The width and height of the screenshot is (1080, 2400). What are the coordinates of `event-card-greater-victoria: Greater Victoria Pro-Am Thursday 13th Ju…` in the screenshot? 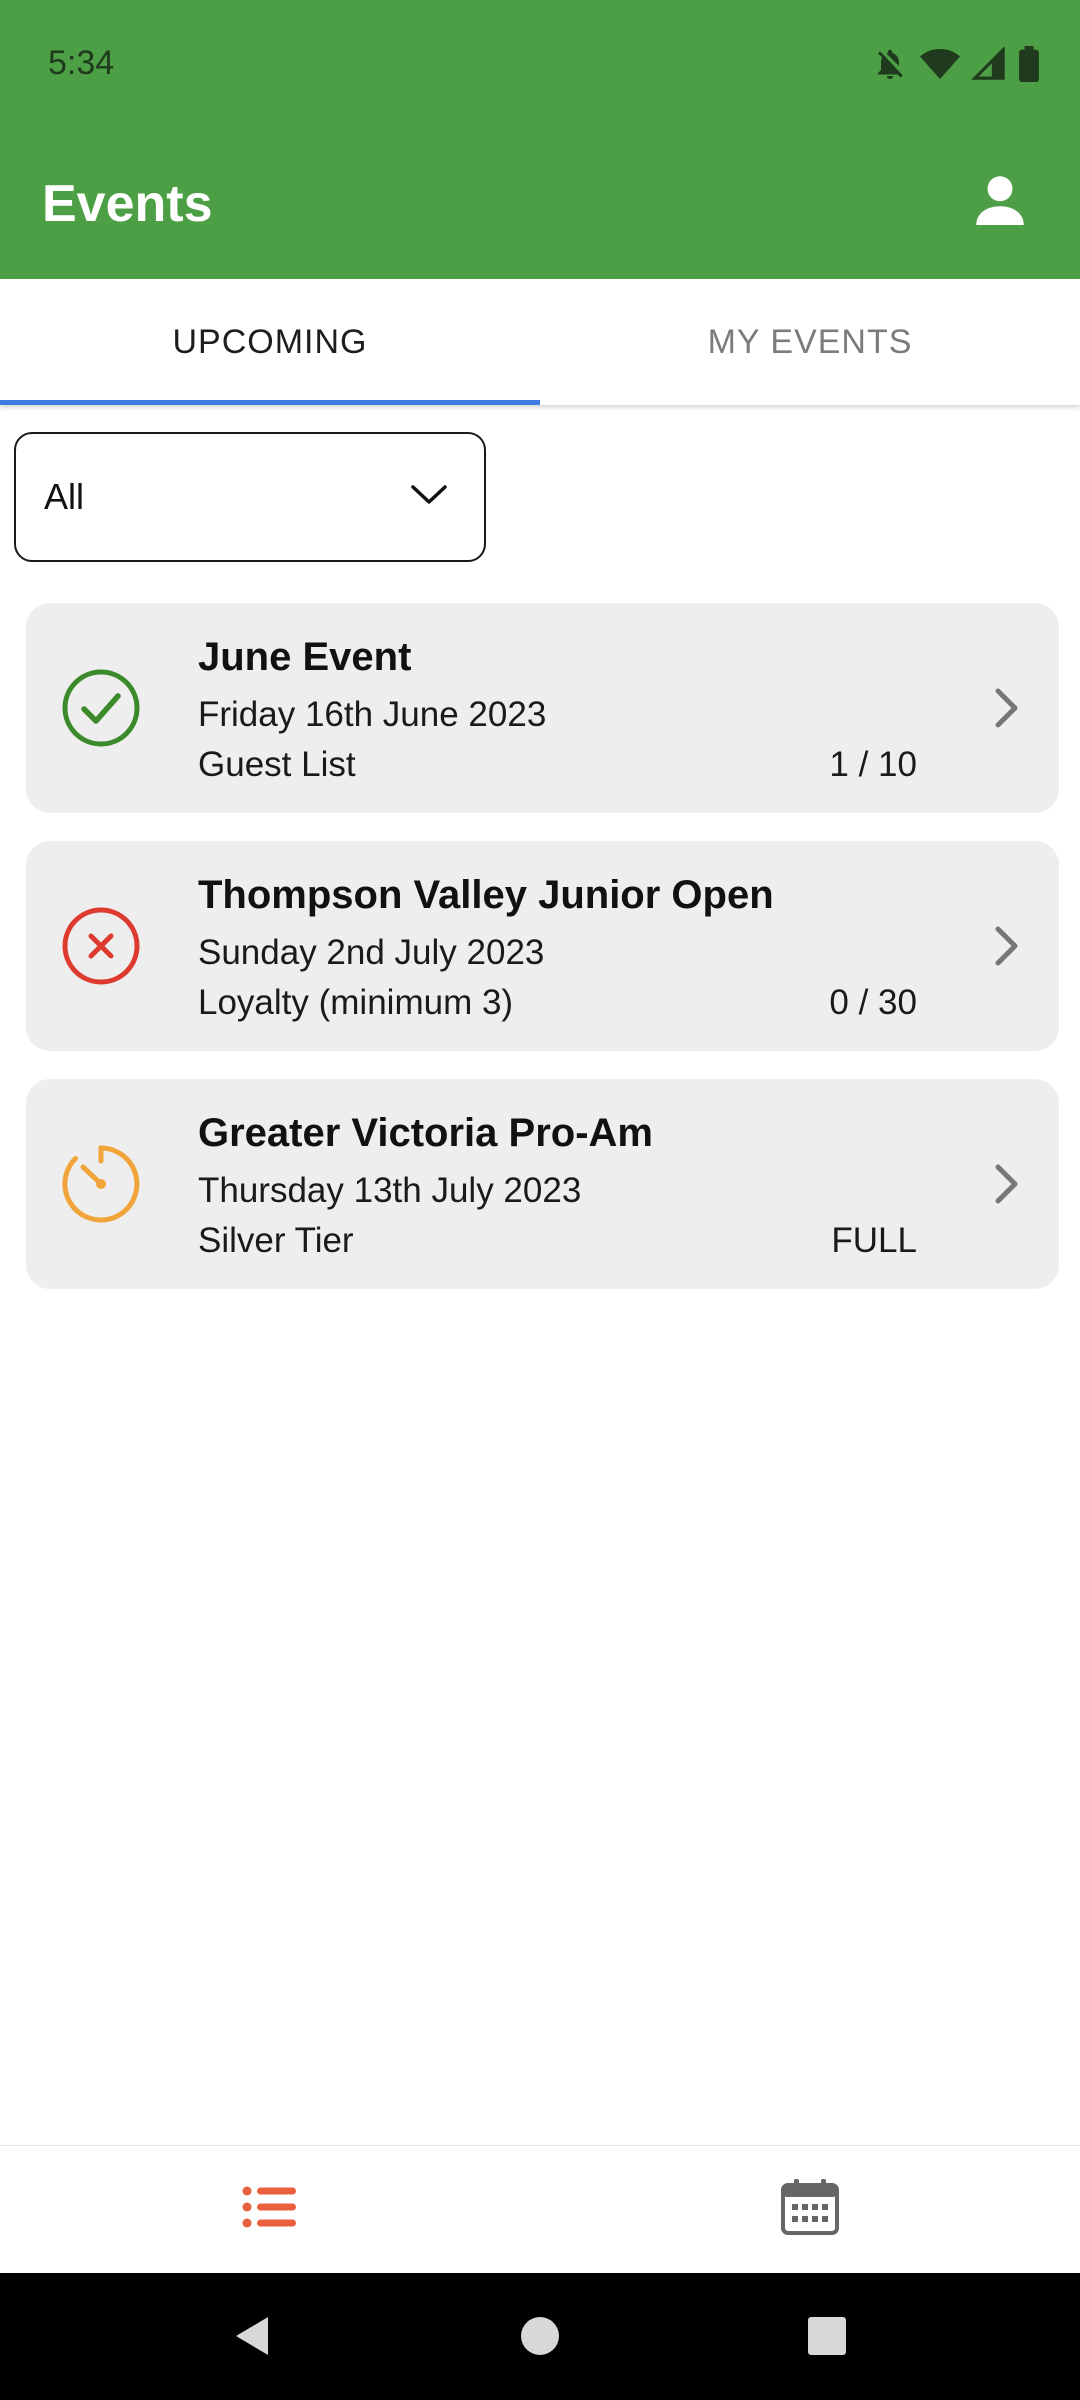 It's located at (542, 1184).